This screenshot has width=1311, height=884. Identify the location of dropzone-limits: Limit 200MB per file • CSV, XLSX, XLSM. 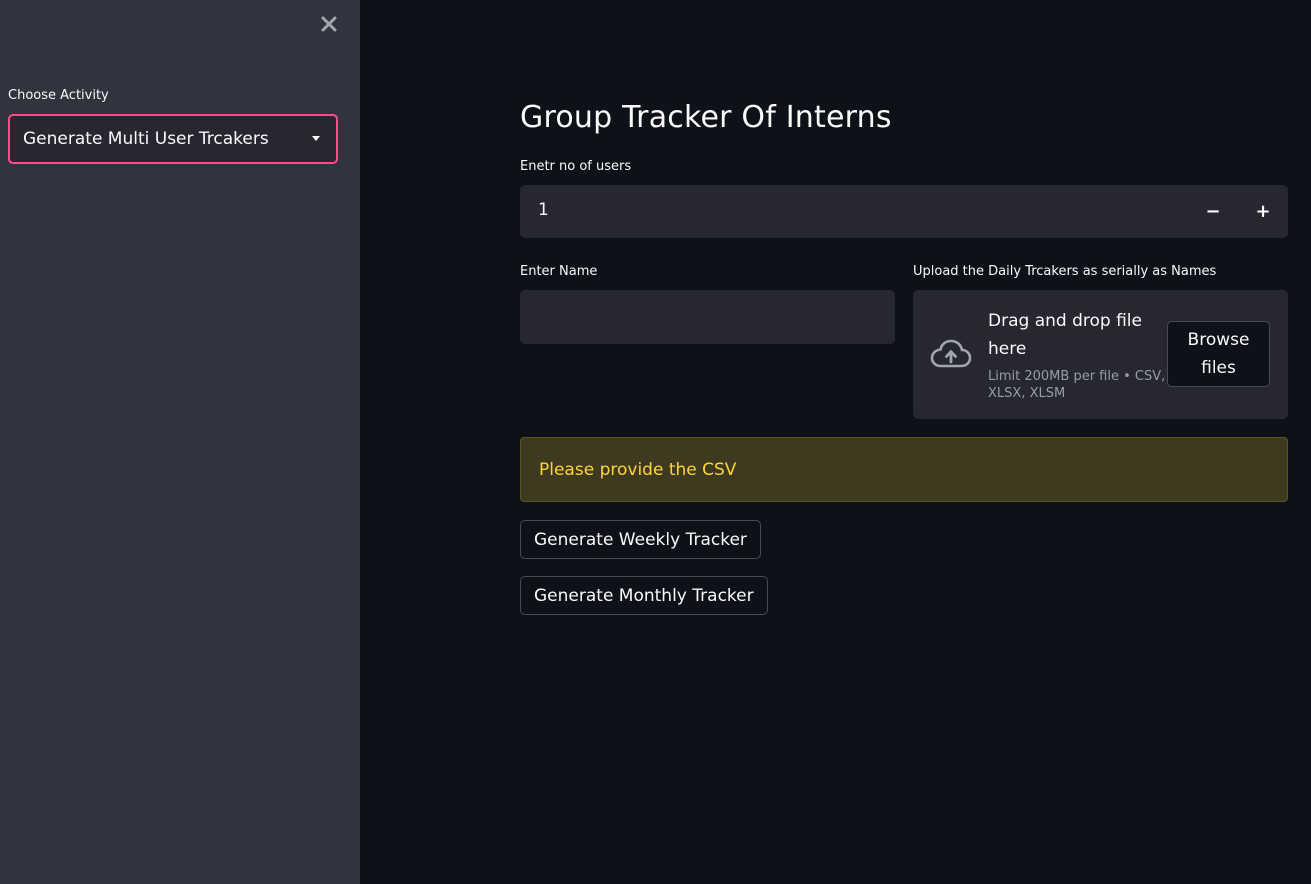
(1077, 385).